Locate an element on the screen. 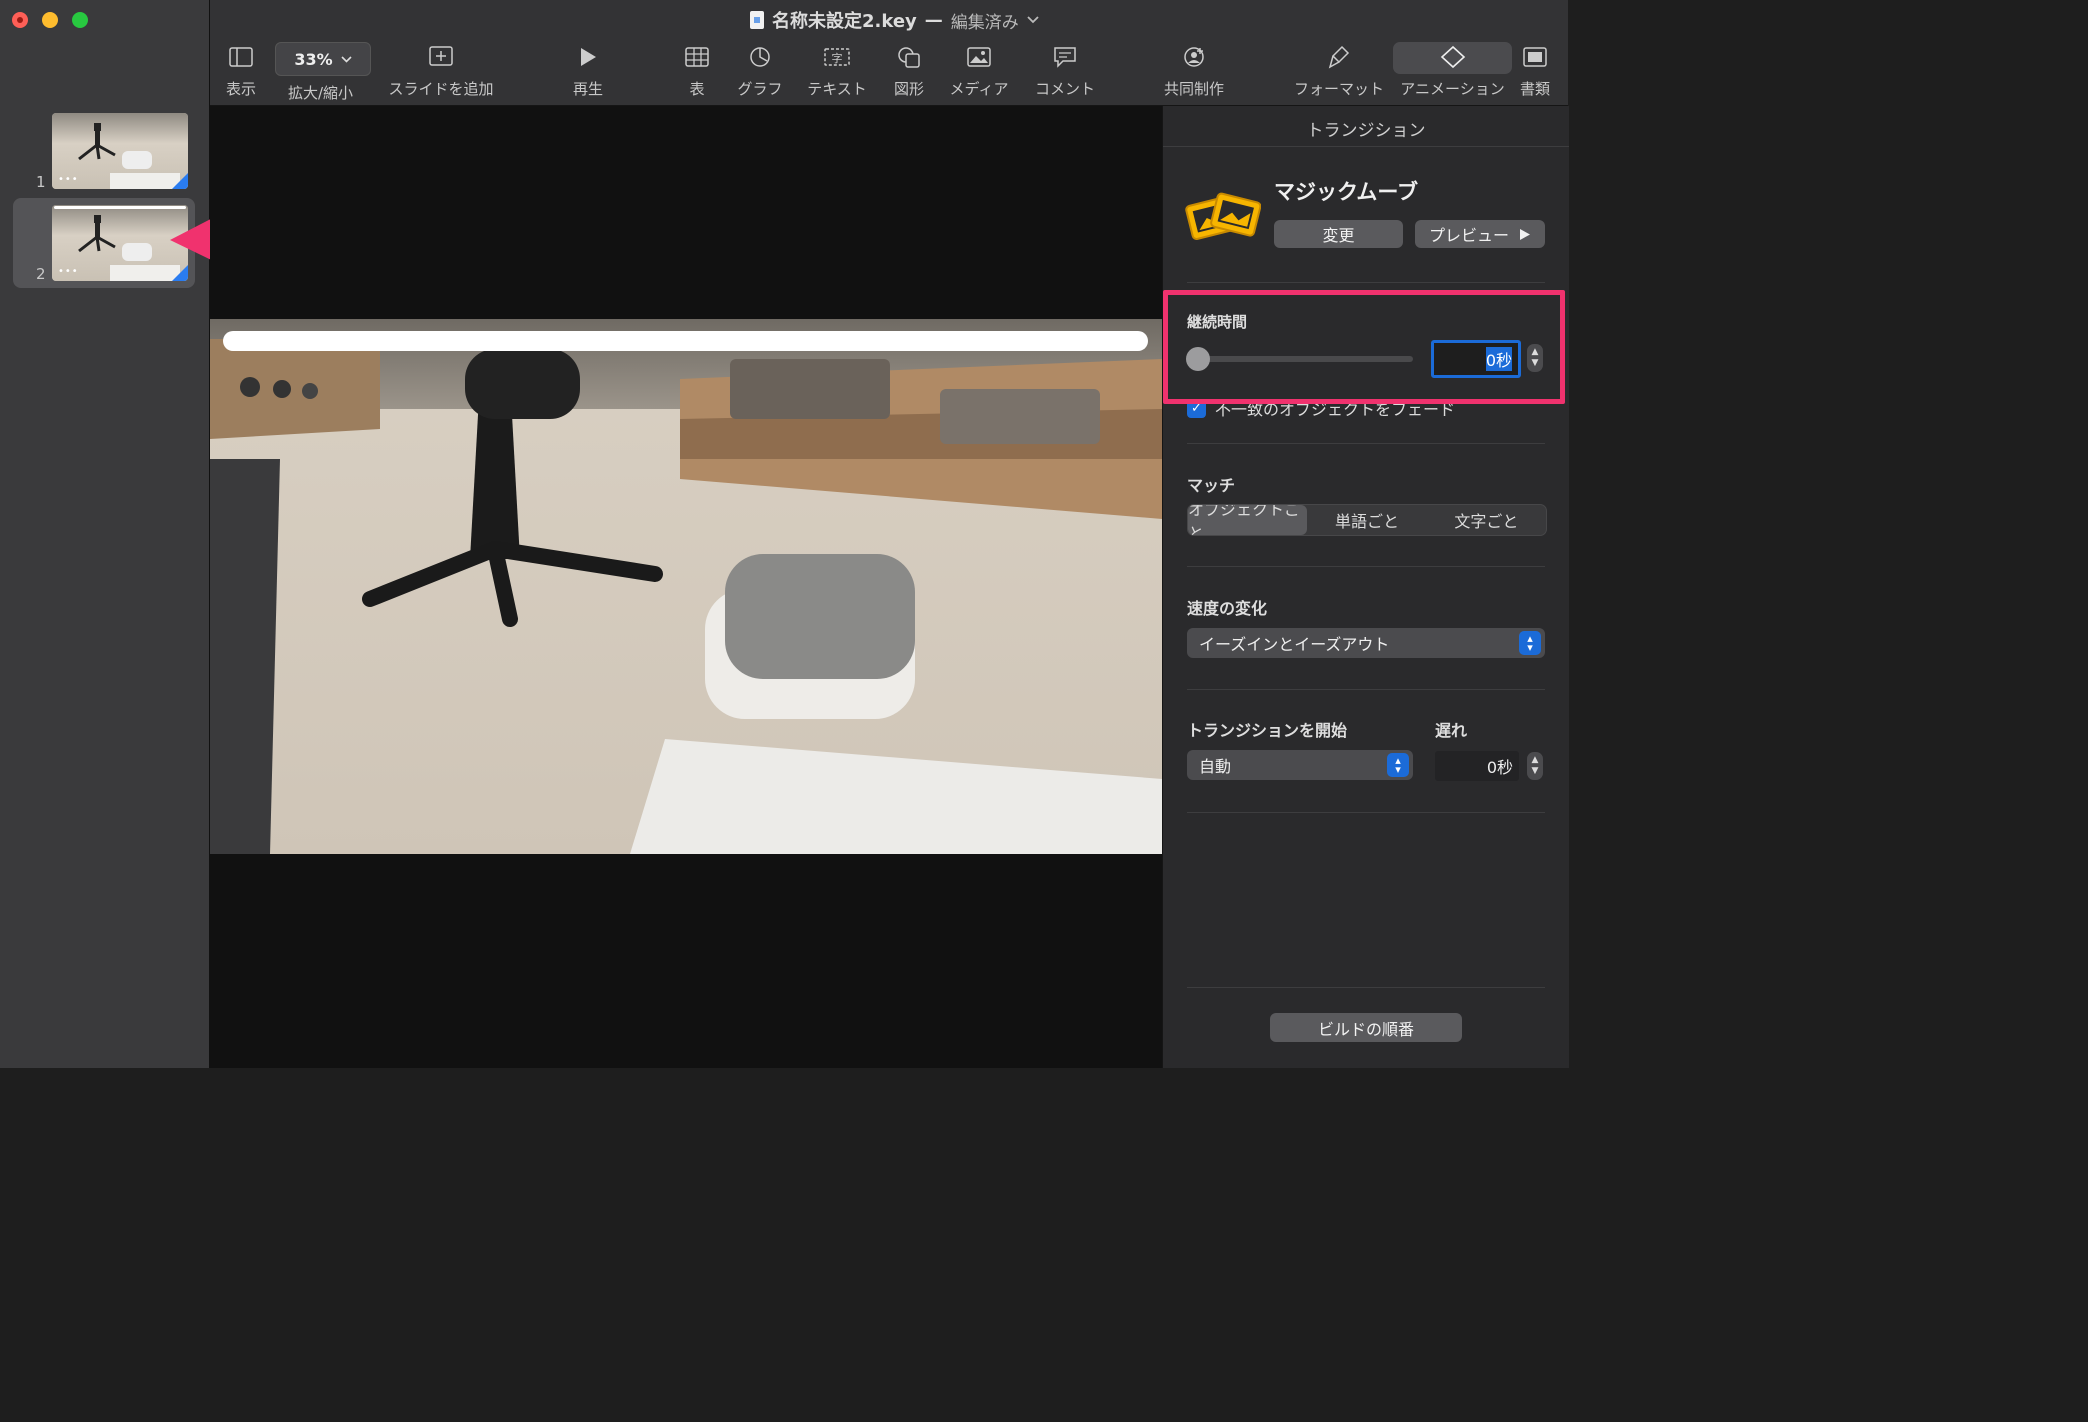 The width and height of the screenshot is (2088, 1422). inspector-header: トランジション is located at coordinates (1366, 131).